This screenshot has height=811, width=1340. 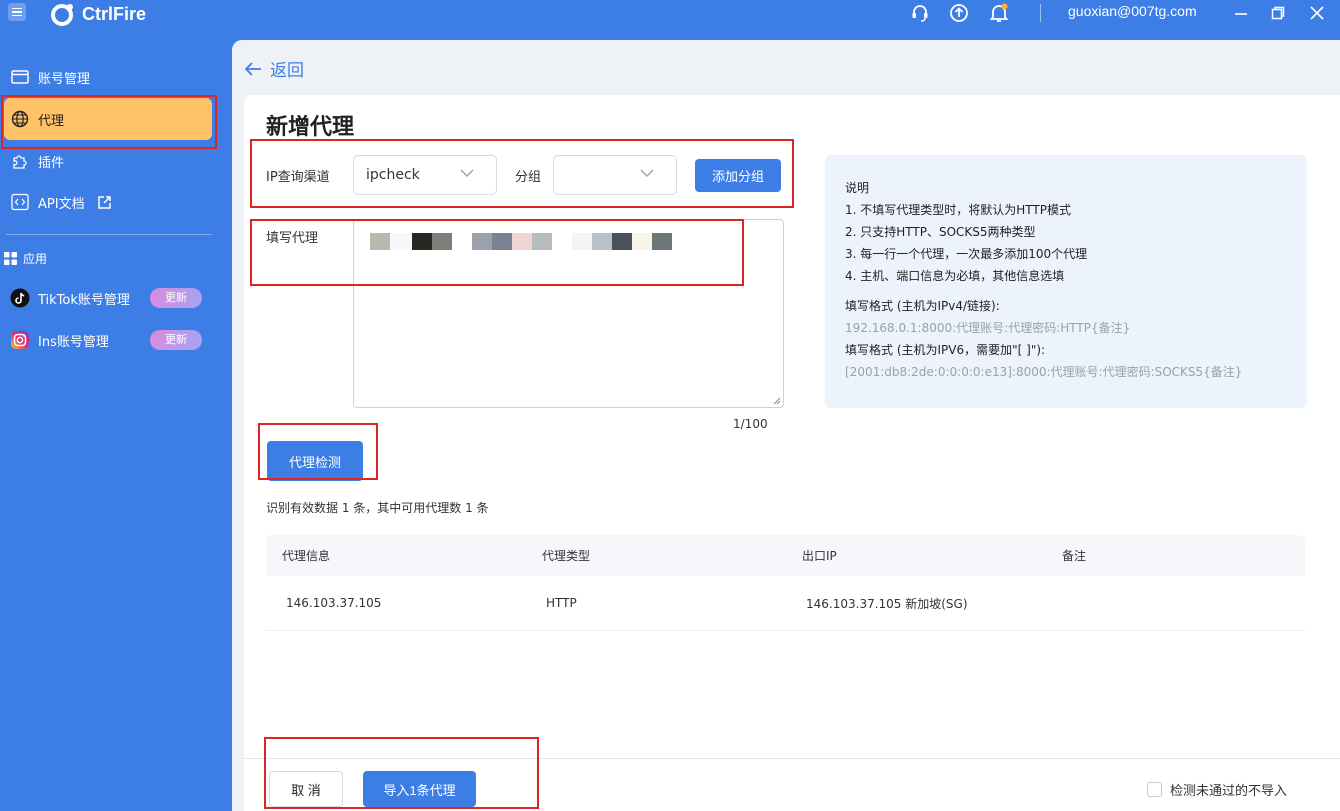 What do you see at coordinates (419, 789) in the screenshot?
I see `import-proxy-button: 导入1条代理` at bounding box center [419, 789].